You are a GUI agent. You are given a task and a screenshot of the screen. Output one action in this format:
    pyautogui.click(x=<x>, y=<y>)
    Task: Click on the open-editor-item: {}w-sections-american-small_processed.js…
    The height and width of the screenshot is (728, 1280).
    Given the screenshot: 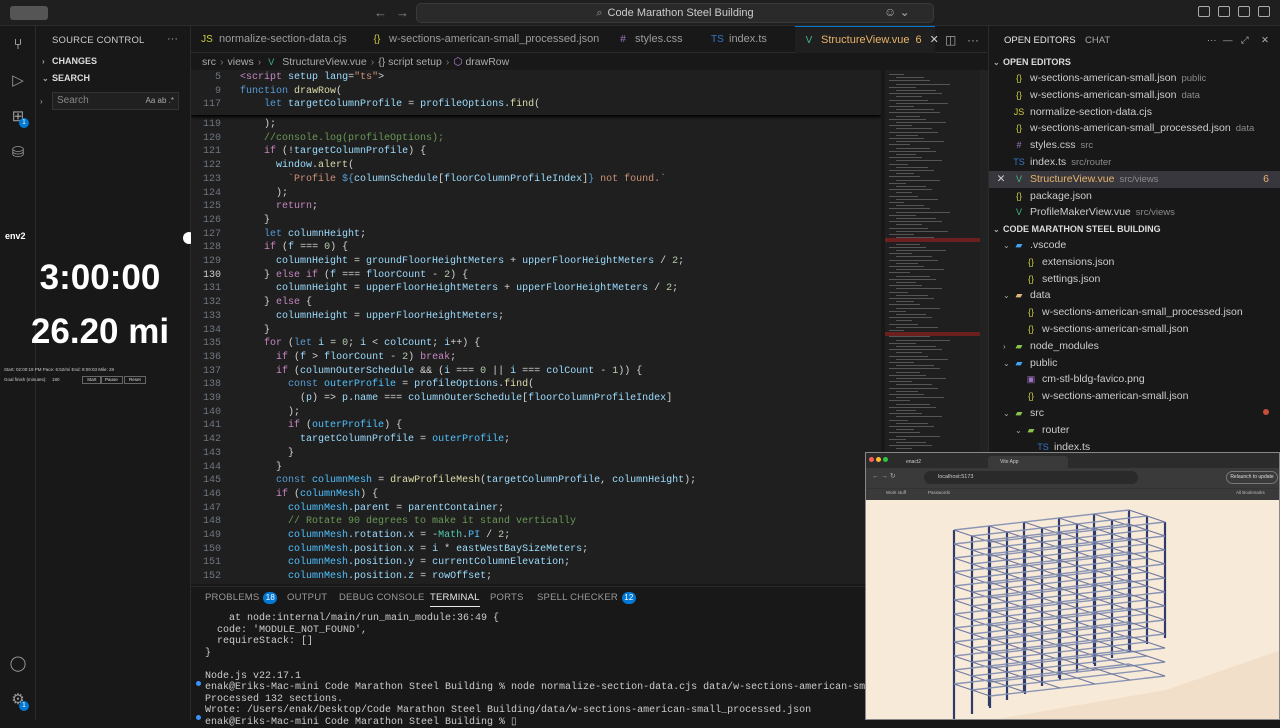 What is the action you would take?
    pyautogui.click(x=1134, y=128)
    